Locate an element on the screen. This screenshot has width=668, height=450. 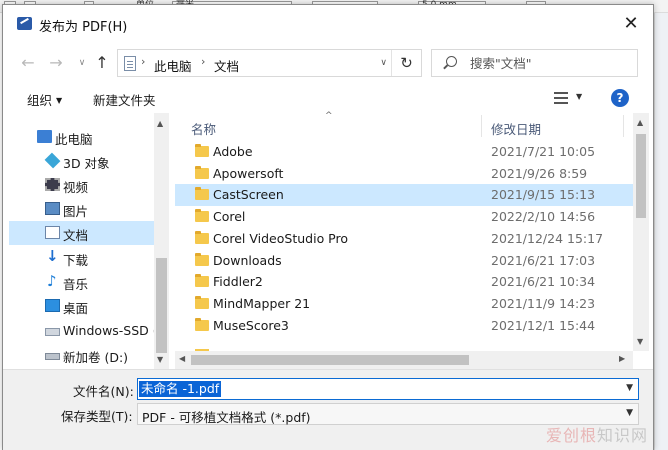
scroll-left-arrow-icon: ◀ is located at coordinates (182, 358).